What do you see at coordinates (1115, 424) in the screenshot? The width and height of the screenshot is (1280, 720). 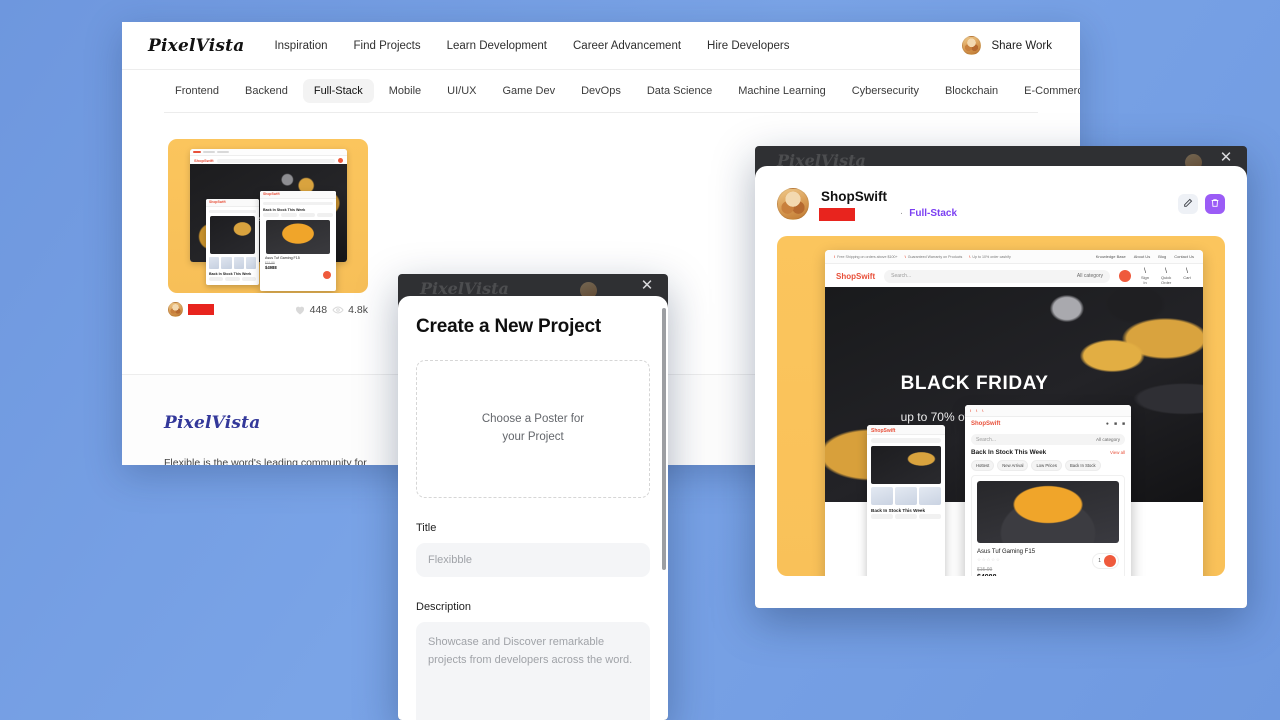 I see `product-mock-icons: ● ■ ■` at bounding box center [1115, 424].